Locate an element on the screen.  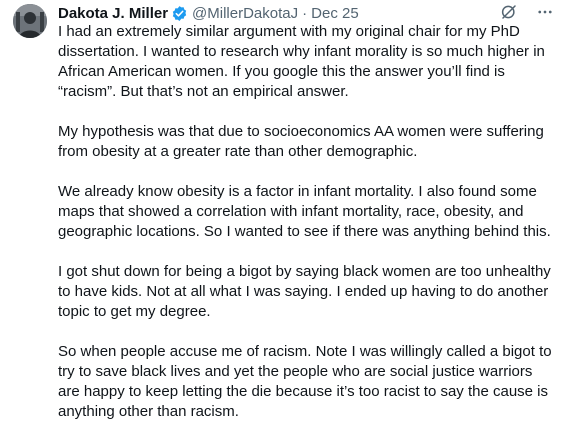
avatar is located at coordinates (30, 21).